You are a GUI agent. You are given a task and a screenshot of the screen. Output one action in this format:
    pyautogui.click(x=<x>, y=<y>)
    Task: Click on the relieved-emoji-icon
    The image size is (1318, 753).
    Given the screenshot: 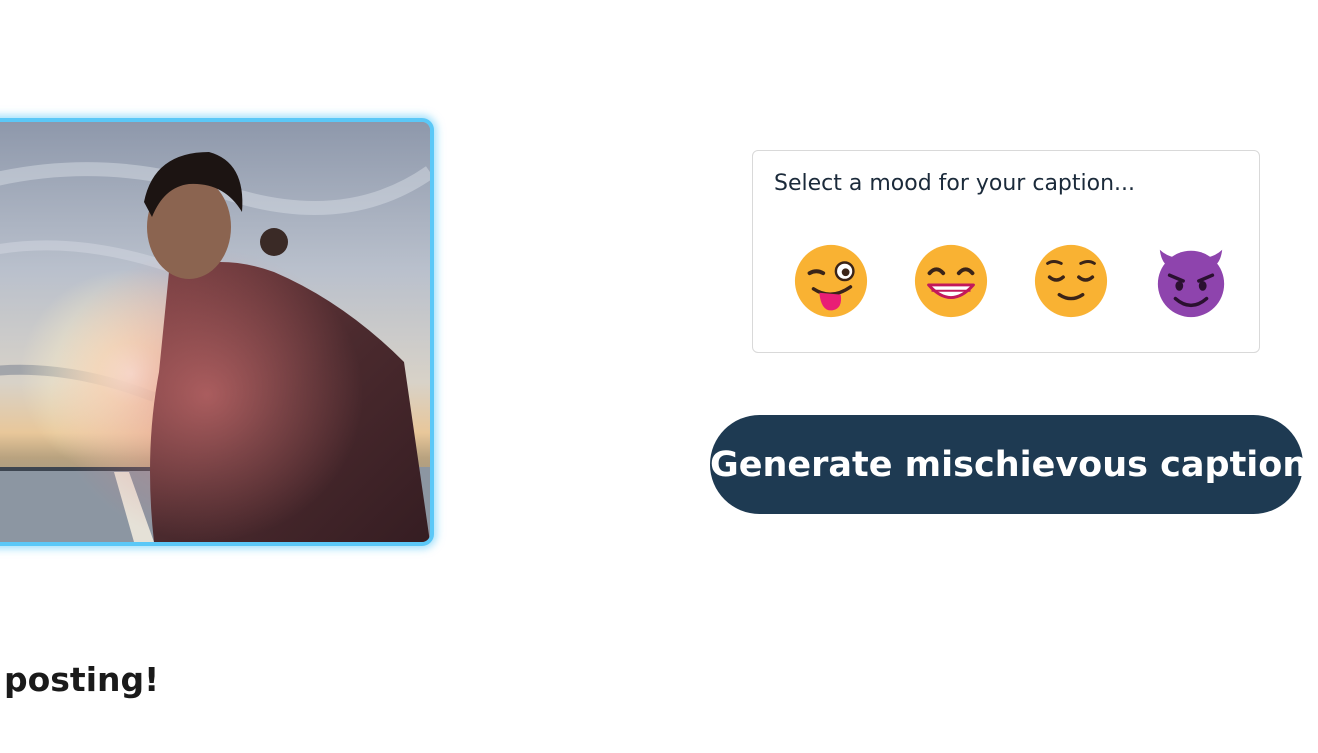 What is the action you would take?
    pyautogui.click(x=1071, y=281)
    